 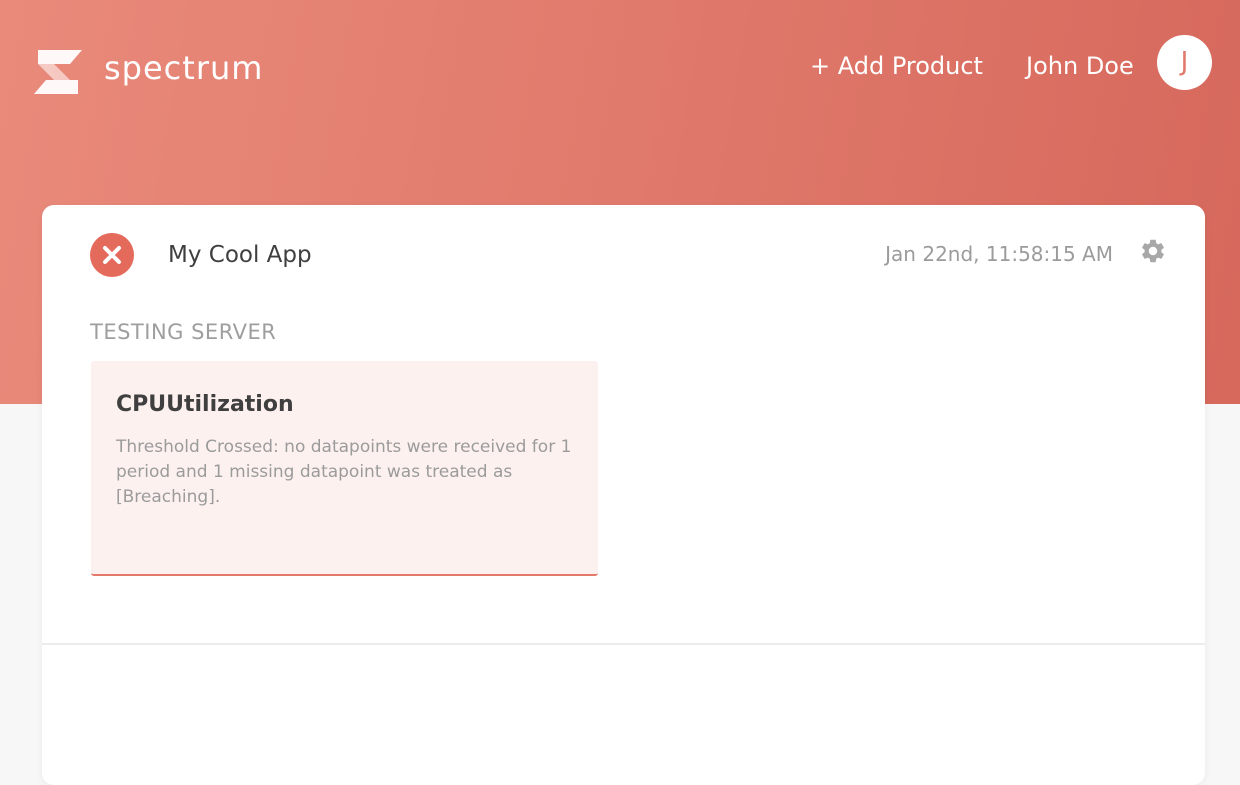 What do you see at coordinates (1153, 251) in the screenshot?
I see `gear-icon` at bounding box center [1153, 251].